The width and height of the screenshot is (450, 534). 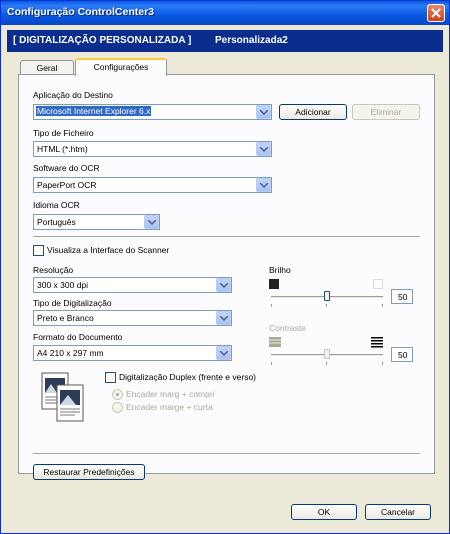 I want to click on restore-defaults-button: Restaurar Predefinições, so click(x=89, y=472).